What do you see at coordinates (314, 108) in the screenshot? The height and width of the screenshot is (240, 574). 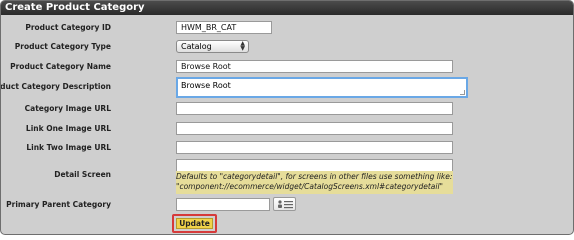 I see `category-image-url-field` at bounding box center [314, 108].